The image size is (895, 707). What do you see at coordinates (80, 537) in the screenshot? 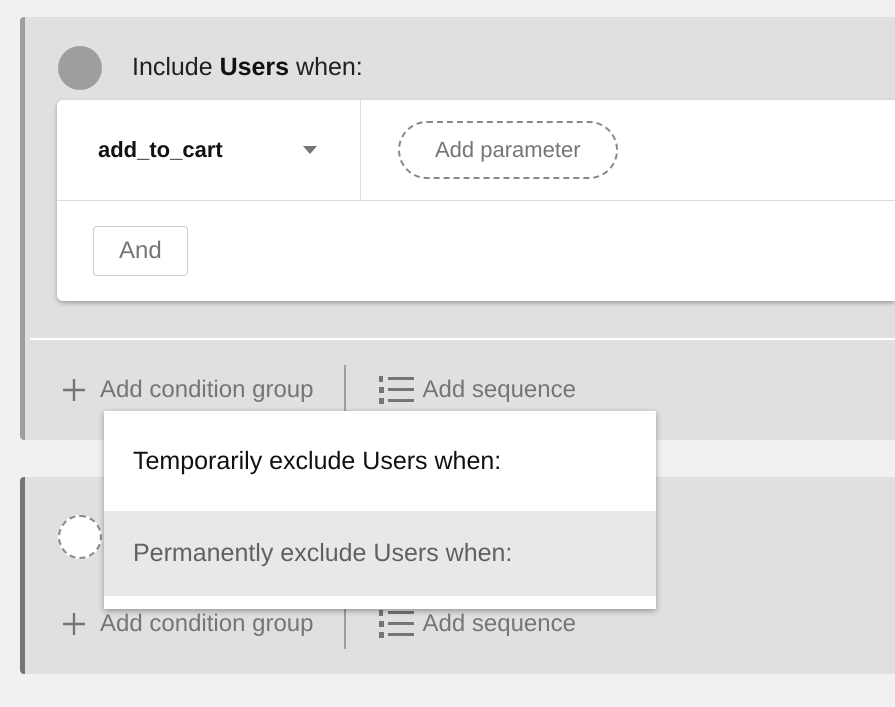
I see `empty-circle-icon` at bounding box center [80, 537].